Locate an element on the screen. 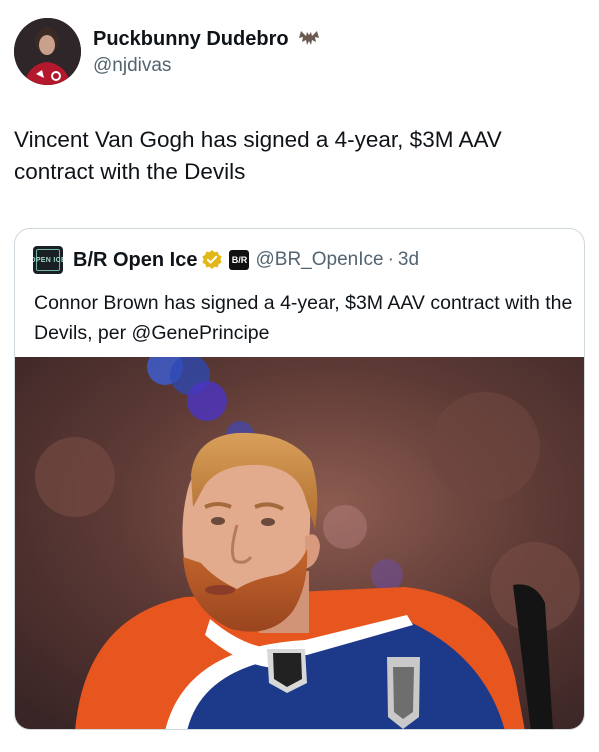 This screenshot has height=752, width=599. author-display-name: Puckbunny Dudebro is located at coordinates (191, 39).